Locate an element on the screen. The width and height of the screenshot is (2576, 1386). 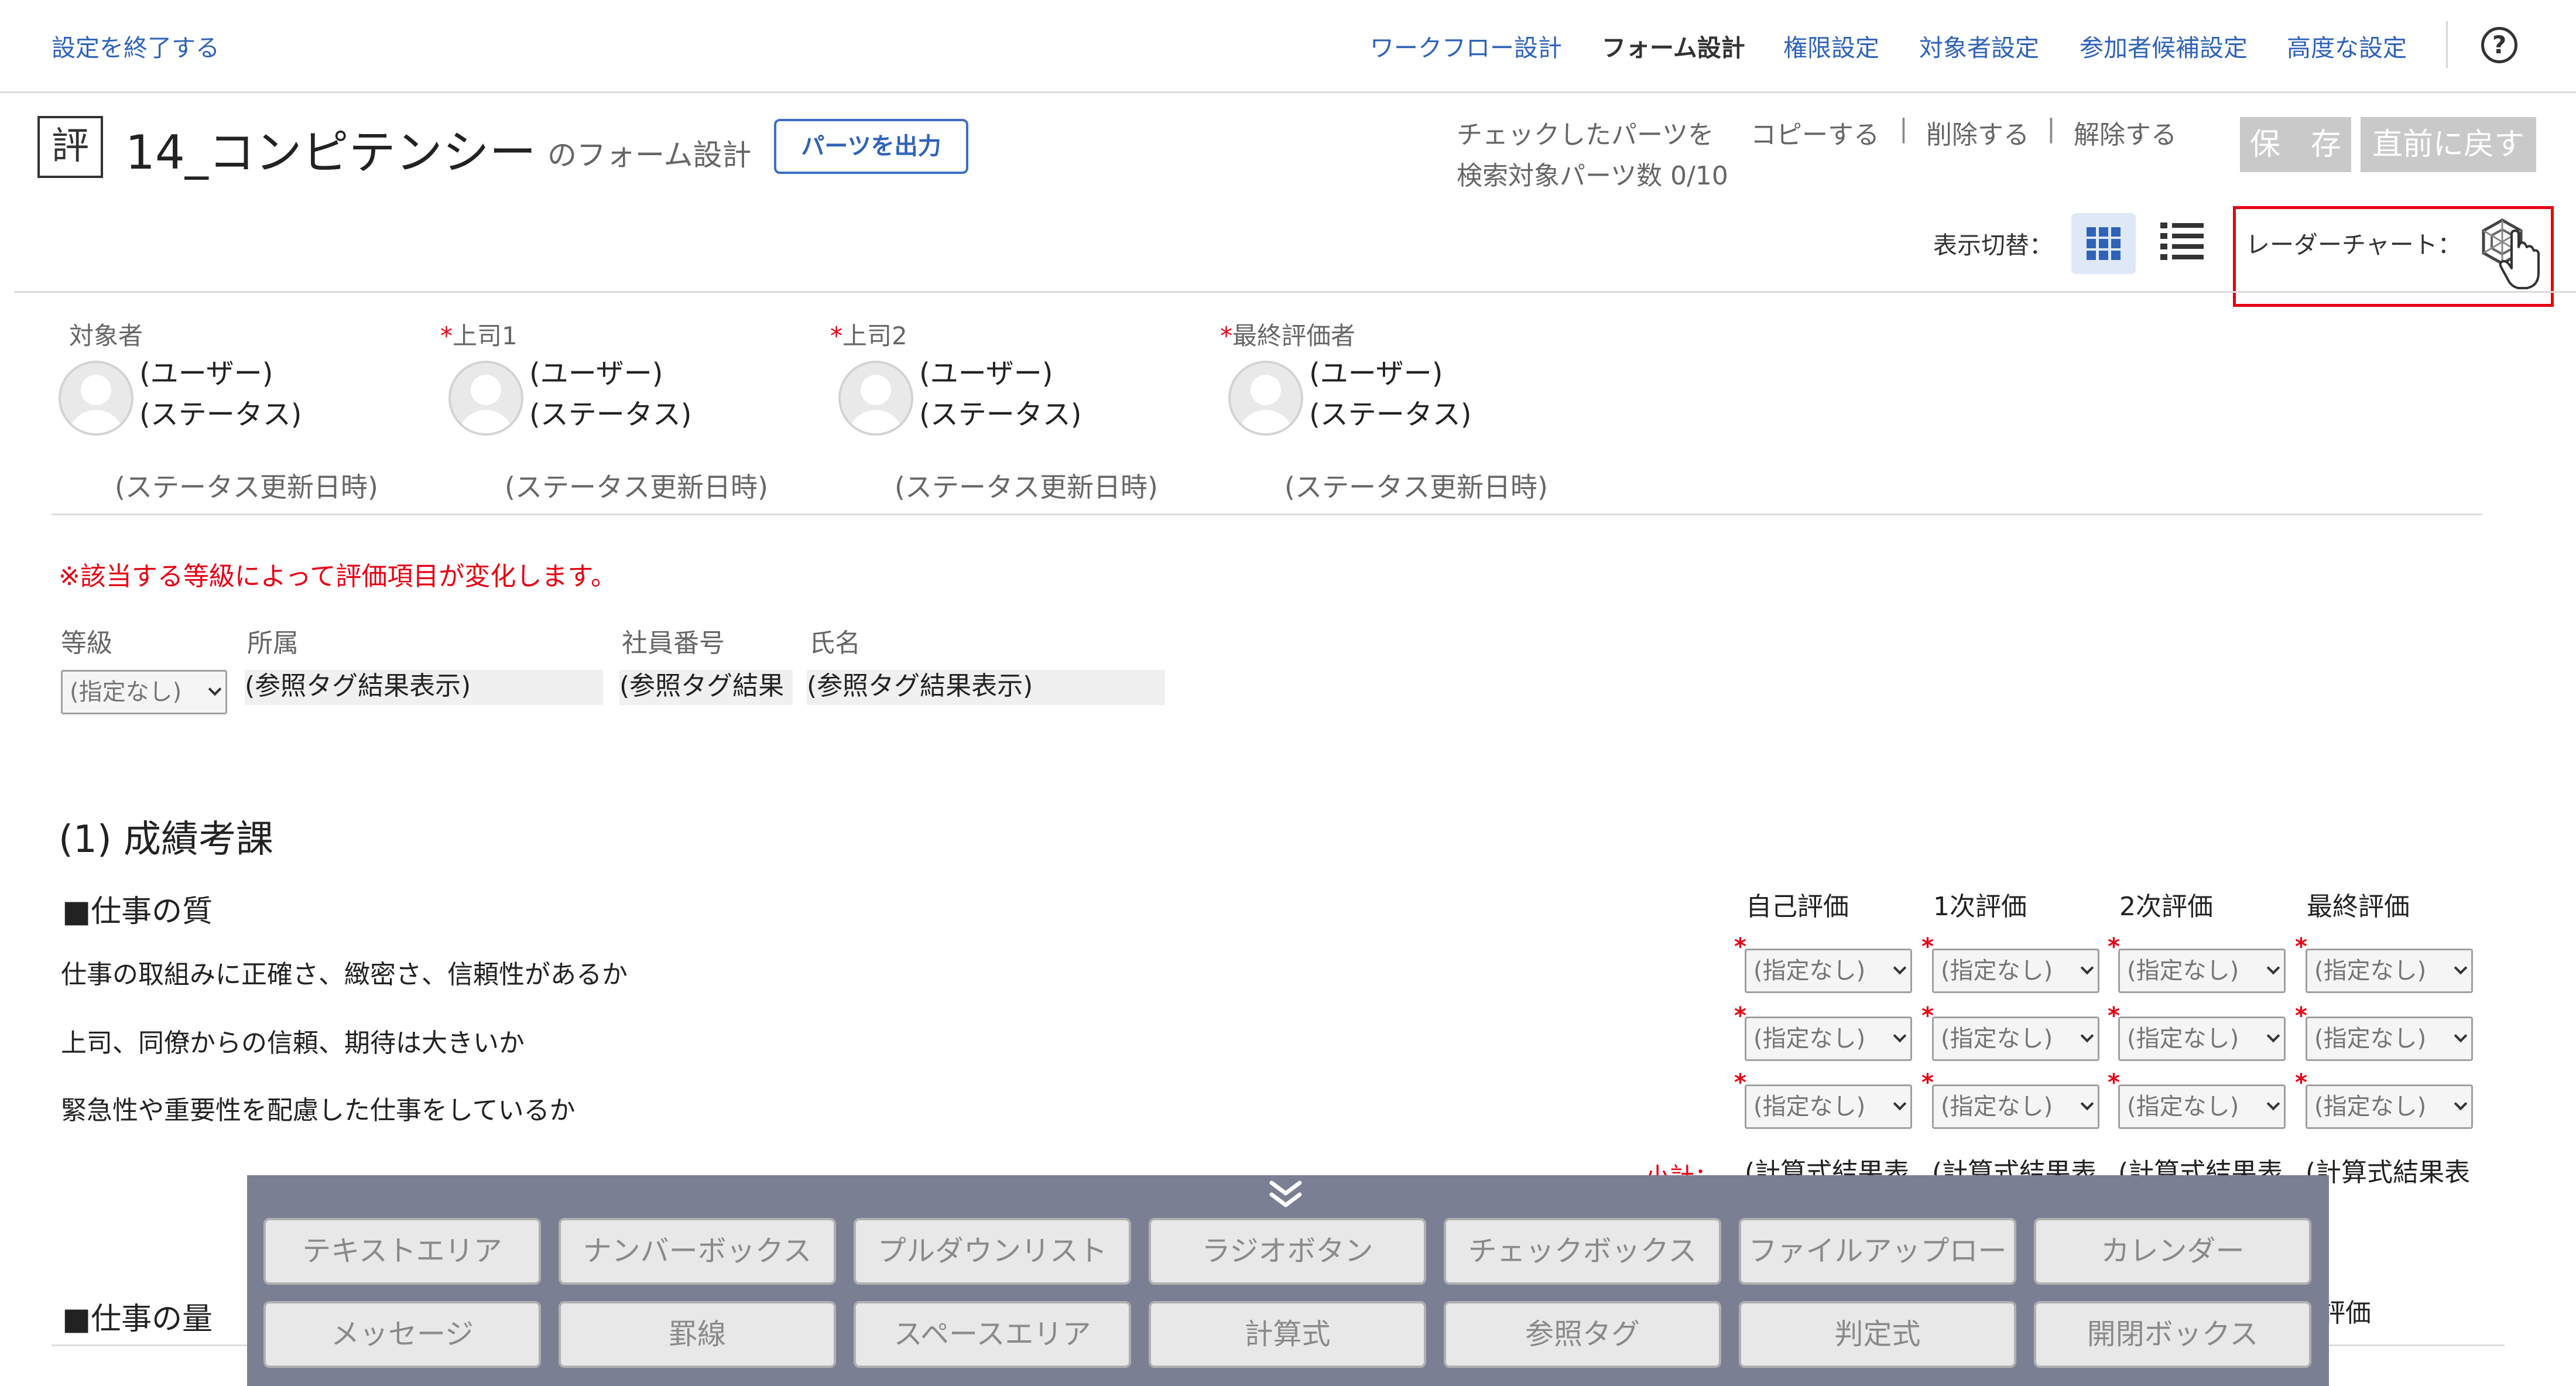
question-text: 緊急性や重要性を配慮した仕事をしているか is located at coordinates (318, 1110).